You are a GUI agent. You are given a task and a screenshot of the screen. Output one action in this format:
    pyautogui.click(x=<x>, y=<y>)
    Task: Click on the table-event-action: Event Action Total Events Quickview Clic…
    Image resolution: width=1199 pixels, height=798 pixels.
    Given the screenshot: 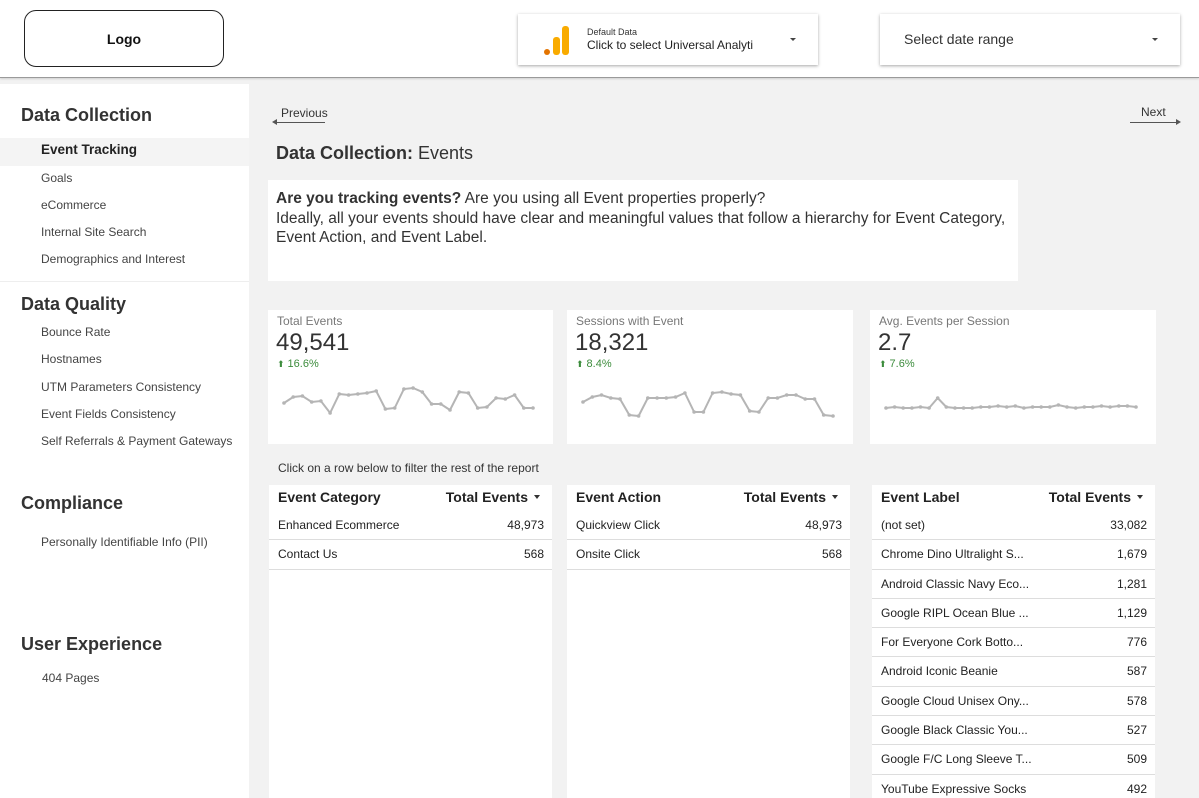 What is the action you would take?
    pyautogui.click(x=708, y=641)
    